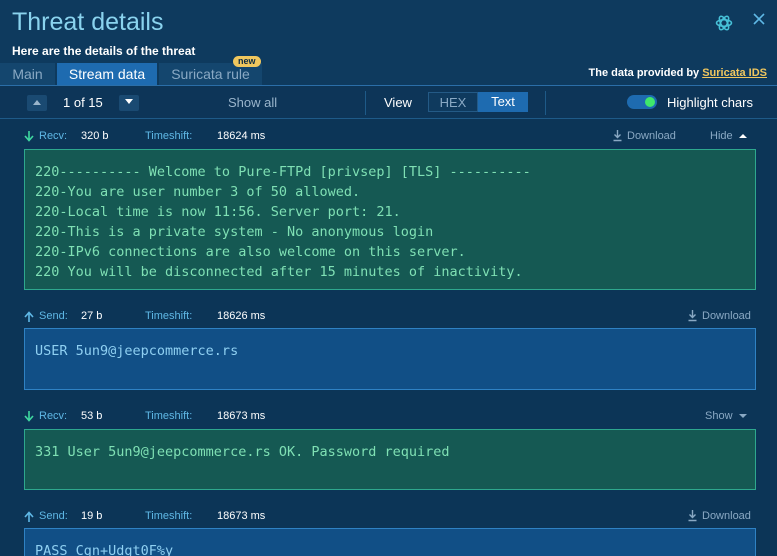 This screenshot has height=556, width=777. I want to click on show-button: Show, so click(726, 416).